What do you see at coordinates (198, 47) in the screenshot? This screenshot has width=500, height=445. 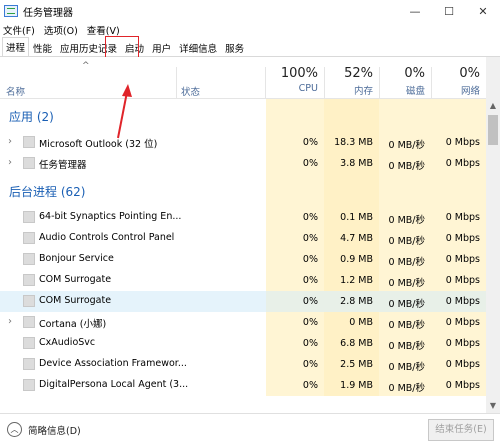 I see `tab-details: 详细信息` at bounding box center [198, 47].